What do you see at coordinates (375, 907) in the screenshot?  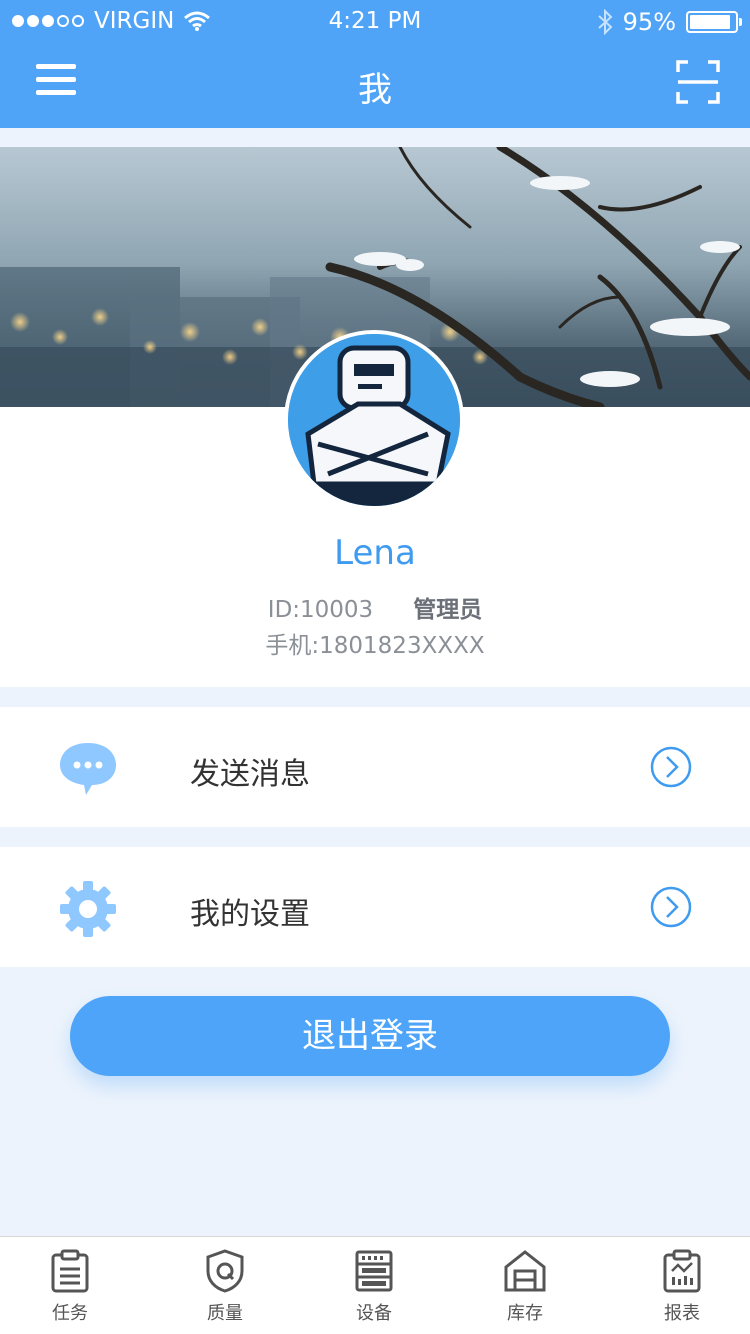 I see `menu-row-my-settings: 我的设置` at bounding box center [375, 907].